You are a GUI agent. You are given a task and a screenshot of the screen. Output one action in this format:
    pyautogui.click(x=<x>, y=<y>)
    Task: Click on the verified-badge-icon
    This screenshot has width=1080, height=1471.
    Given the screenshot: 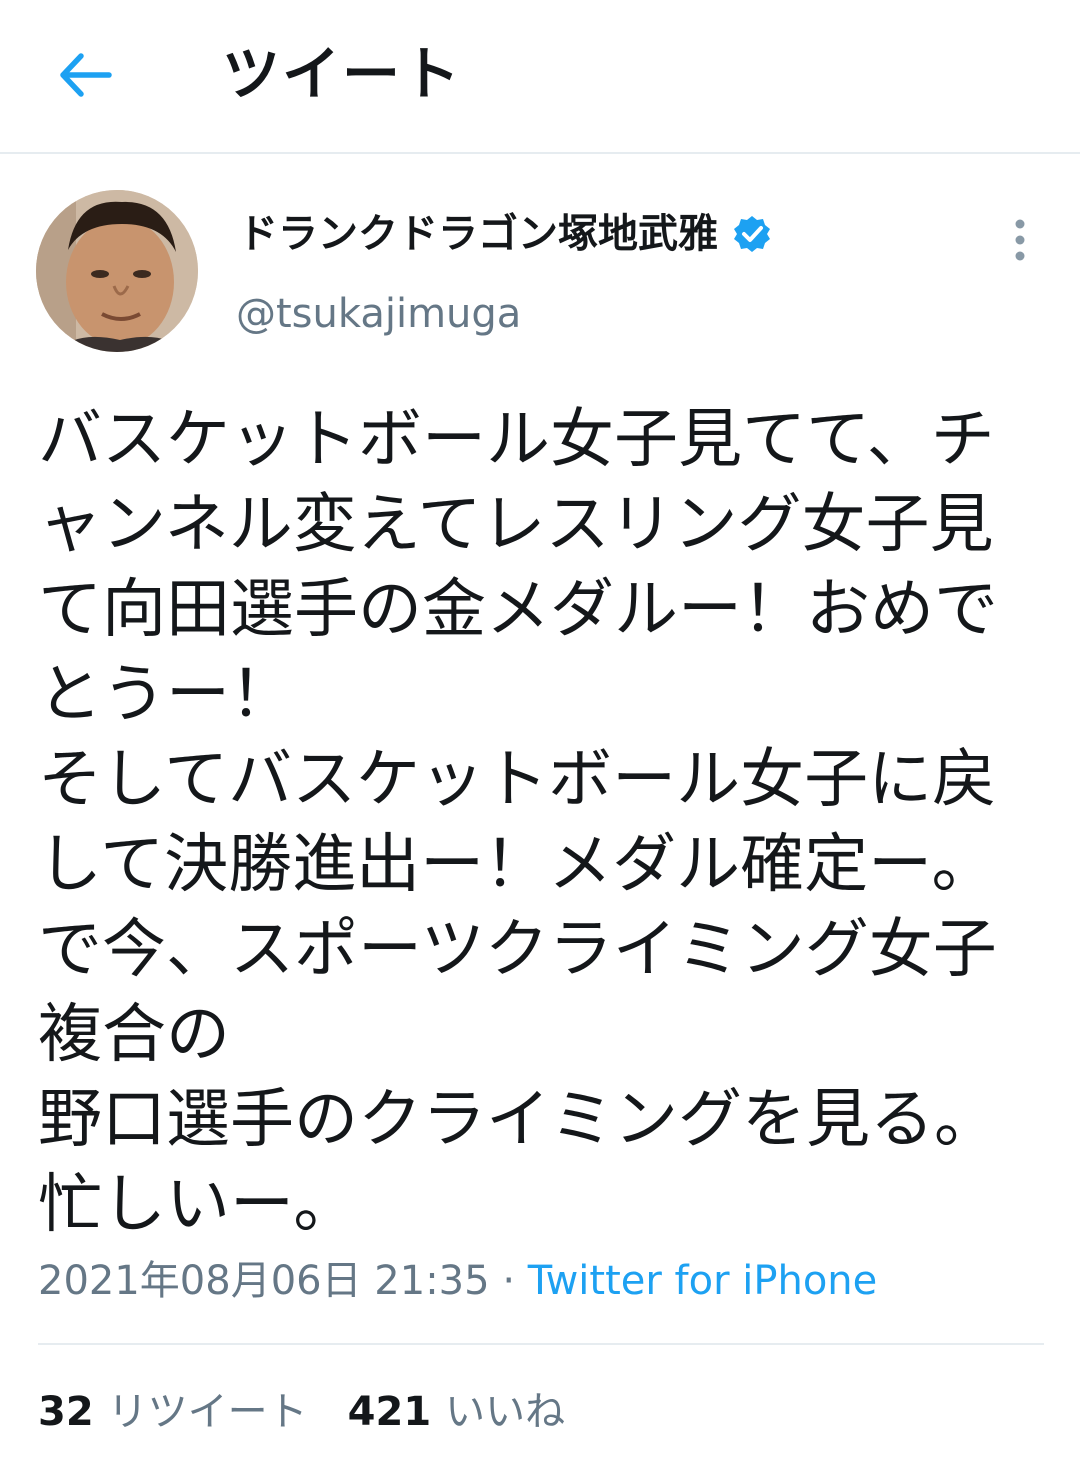 What is the action you would take?
    pyautogui.click(x=752, y=234)
    